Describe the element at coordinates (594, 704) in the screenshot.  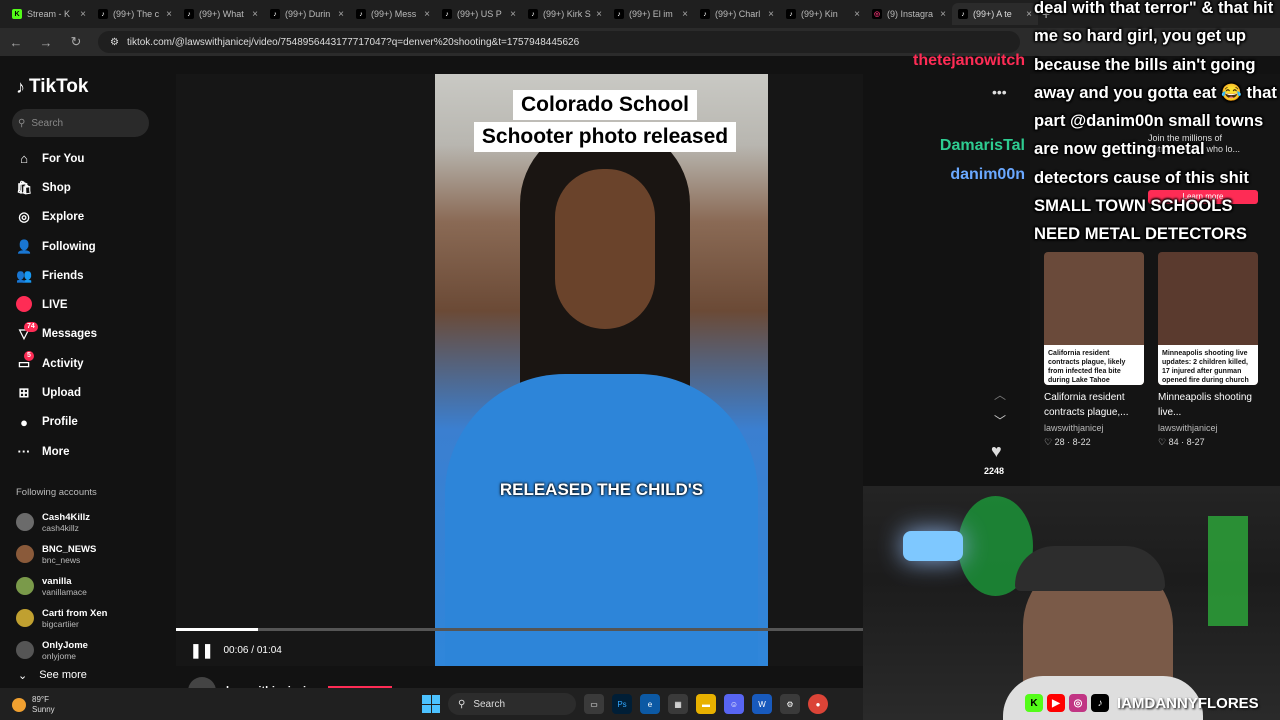
I see `task-view-icon: ▭` at that location.